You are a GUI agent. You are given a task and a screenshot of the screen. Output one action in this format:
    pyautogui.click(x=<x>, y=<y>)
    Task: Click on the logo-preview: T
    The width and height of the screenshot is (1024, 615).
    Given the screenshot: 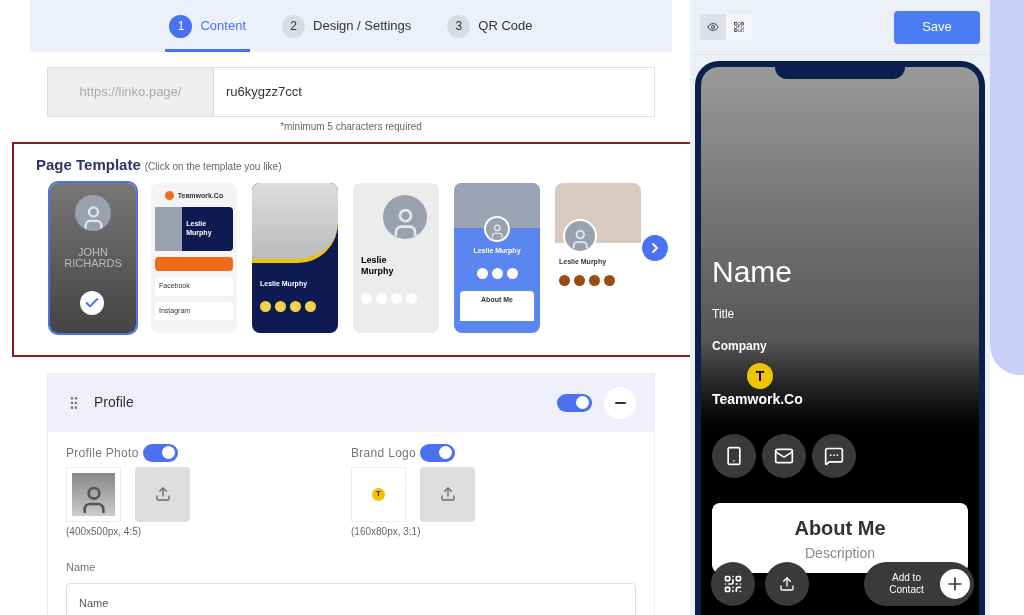 What is the action you would take?
    pyautogui.click(x=378, y=494)
    